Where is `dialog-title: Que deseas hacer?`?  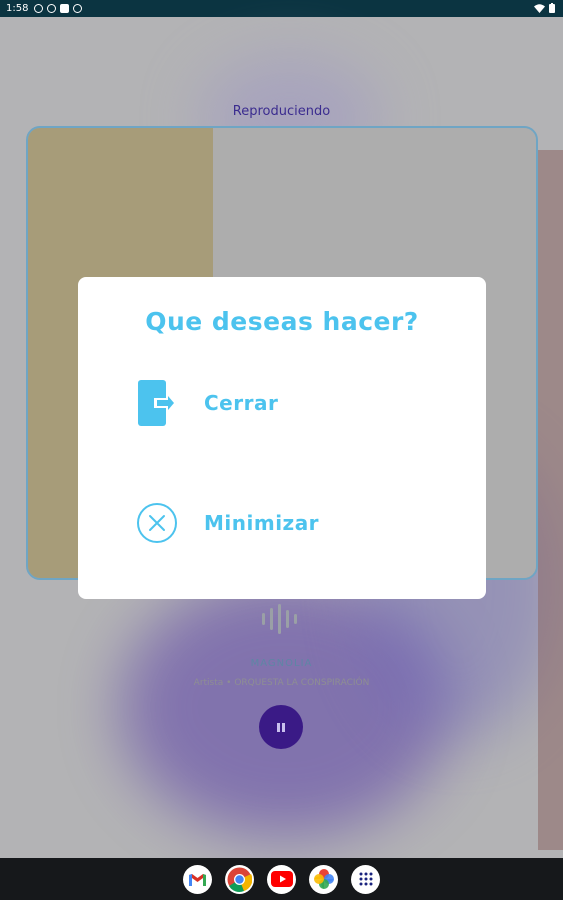 dialog-title: Que deseas hacer? is located at coordinates (282, 321).